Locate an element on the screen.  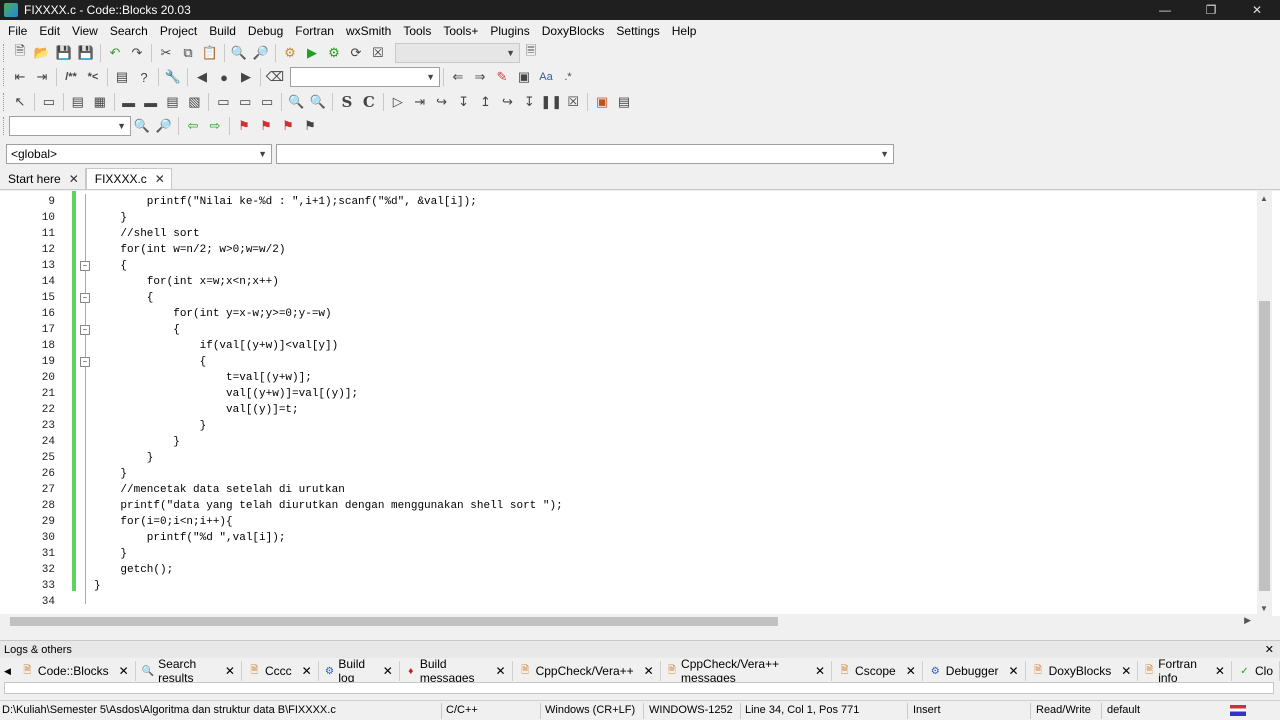
menu-file: File is located at coordinates (17, 31).